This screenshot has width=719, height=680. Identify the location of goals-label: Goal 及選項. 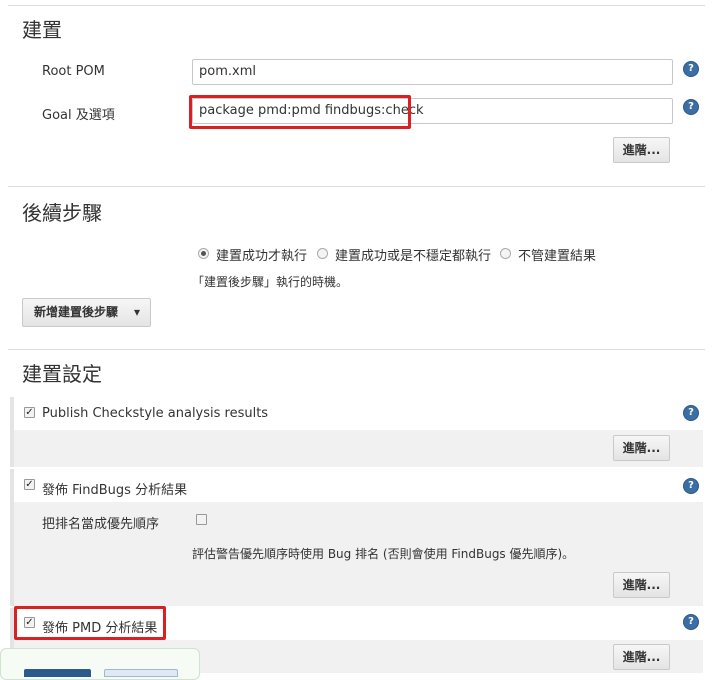
(78, 115).